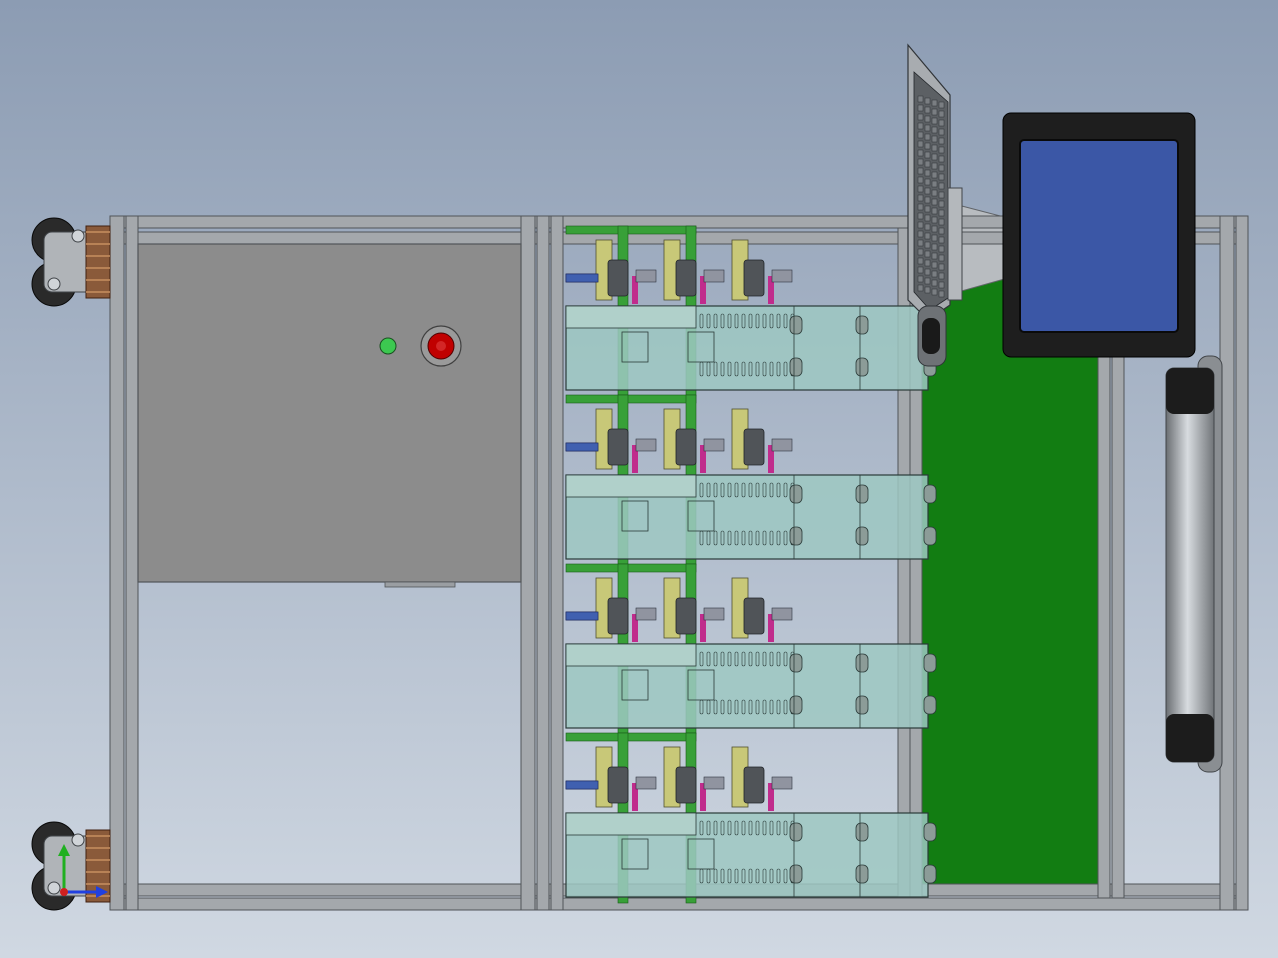 This screenshot has height=958, width=1278. Describe the element at coordinates (388, 346) in the screenshot. I see `power-indicator-lamp` at that location.